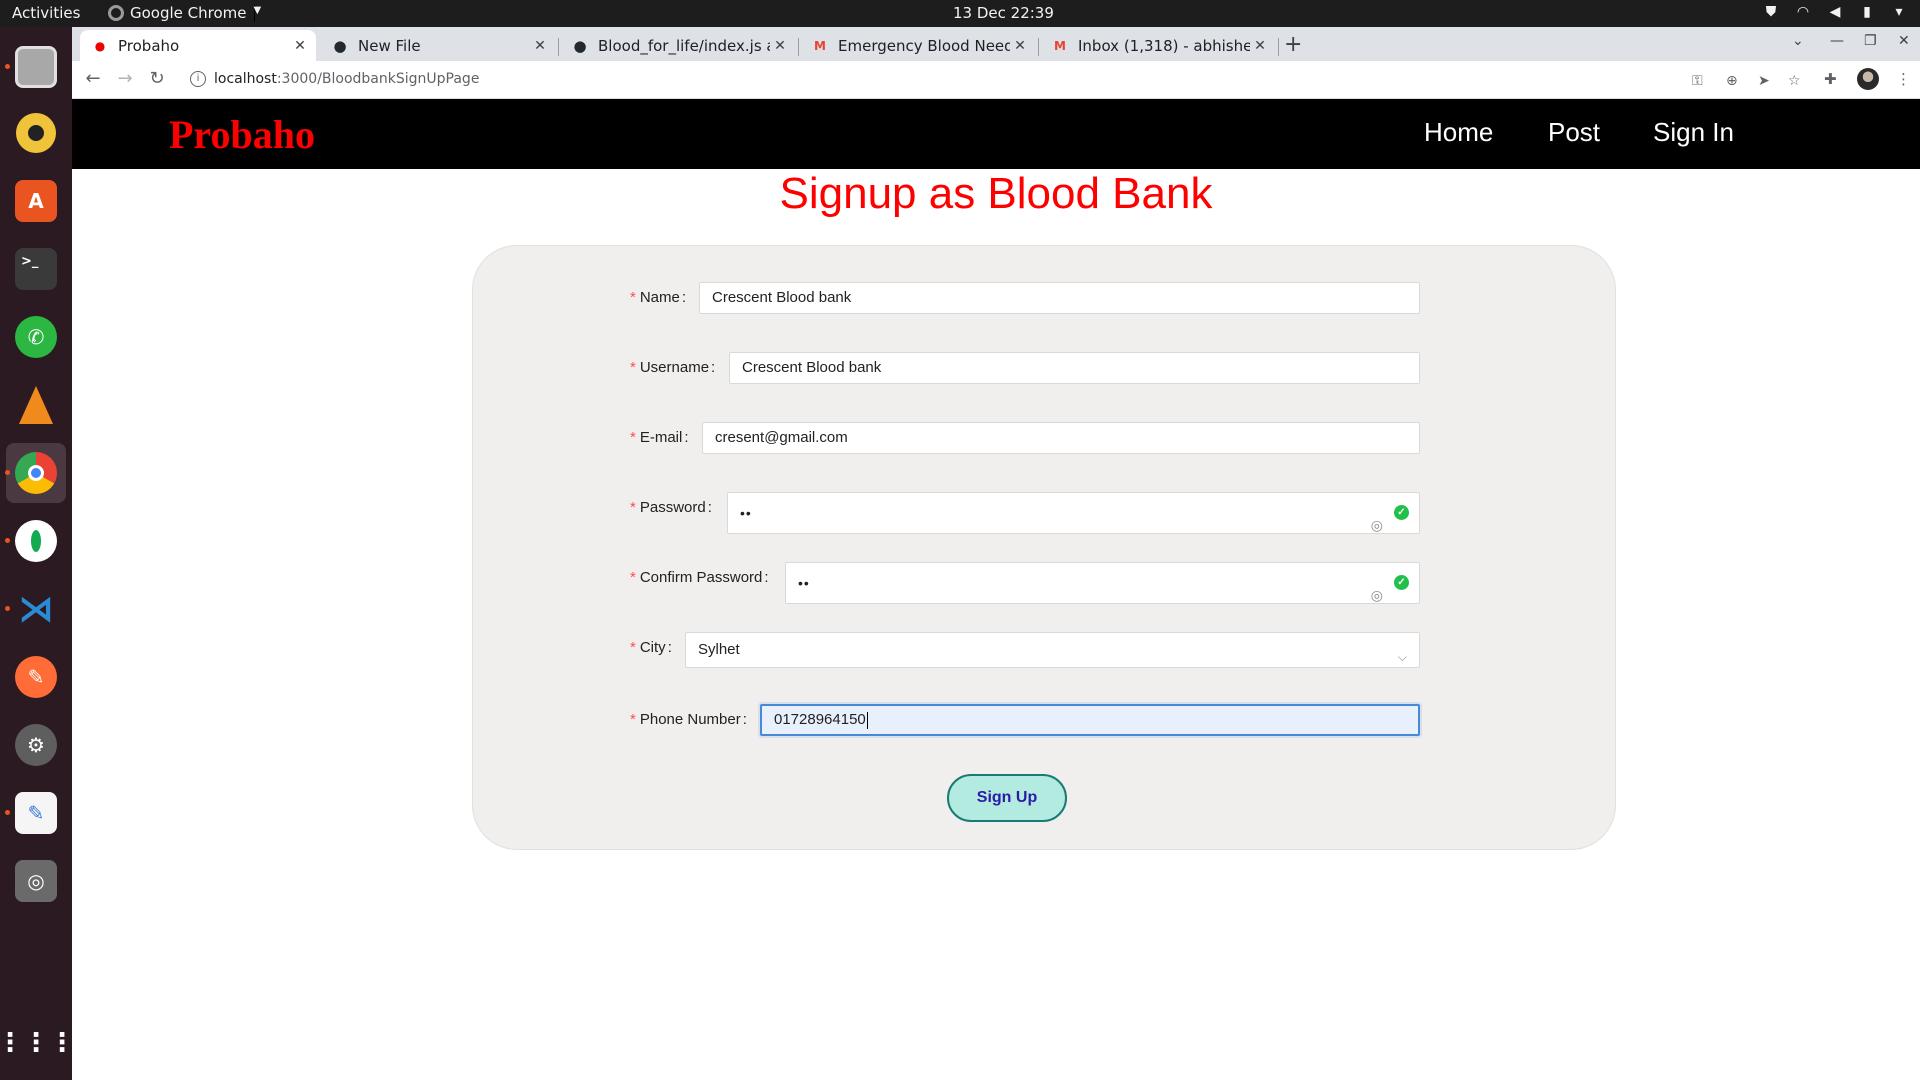 The width and height of the screenshot is (1920, 1080). I want to click on settings-gear-icon: ⚙, so click(36, 745).